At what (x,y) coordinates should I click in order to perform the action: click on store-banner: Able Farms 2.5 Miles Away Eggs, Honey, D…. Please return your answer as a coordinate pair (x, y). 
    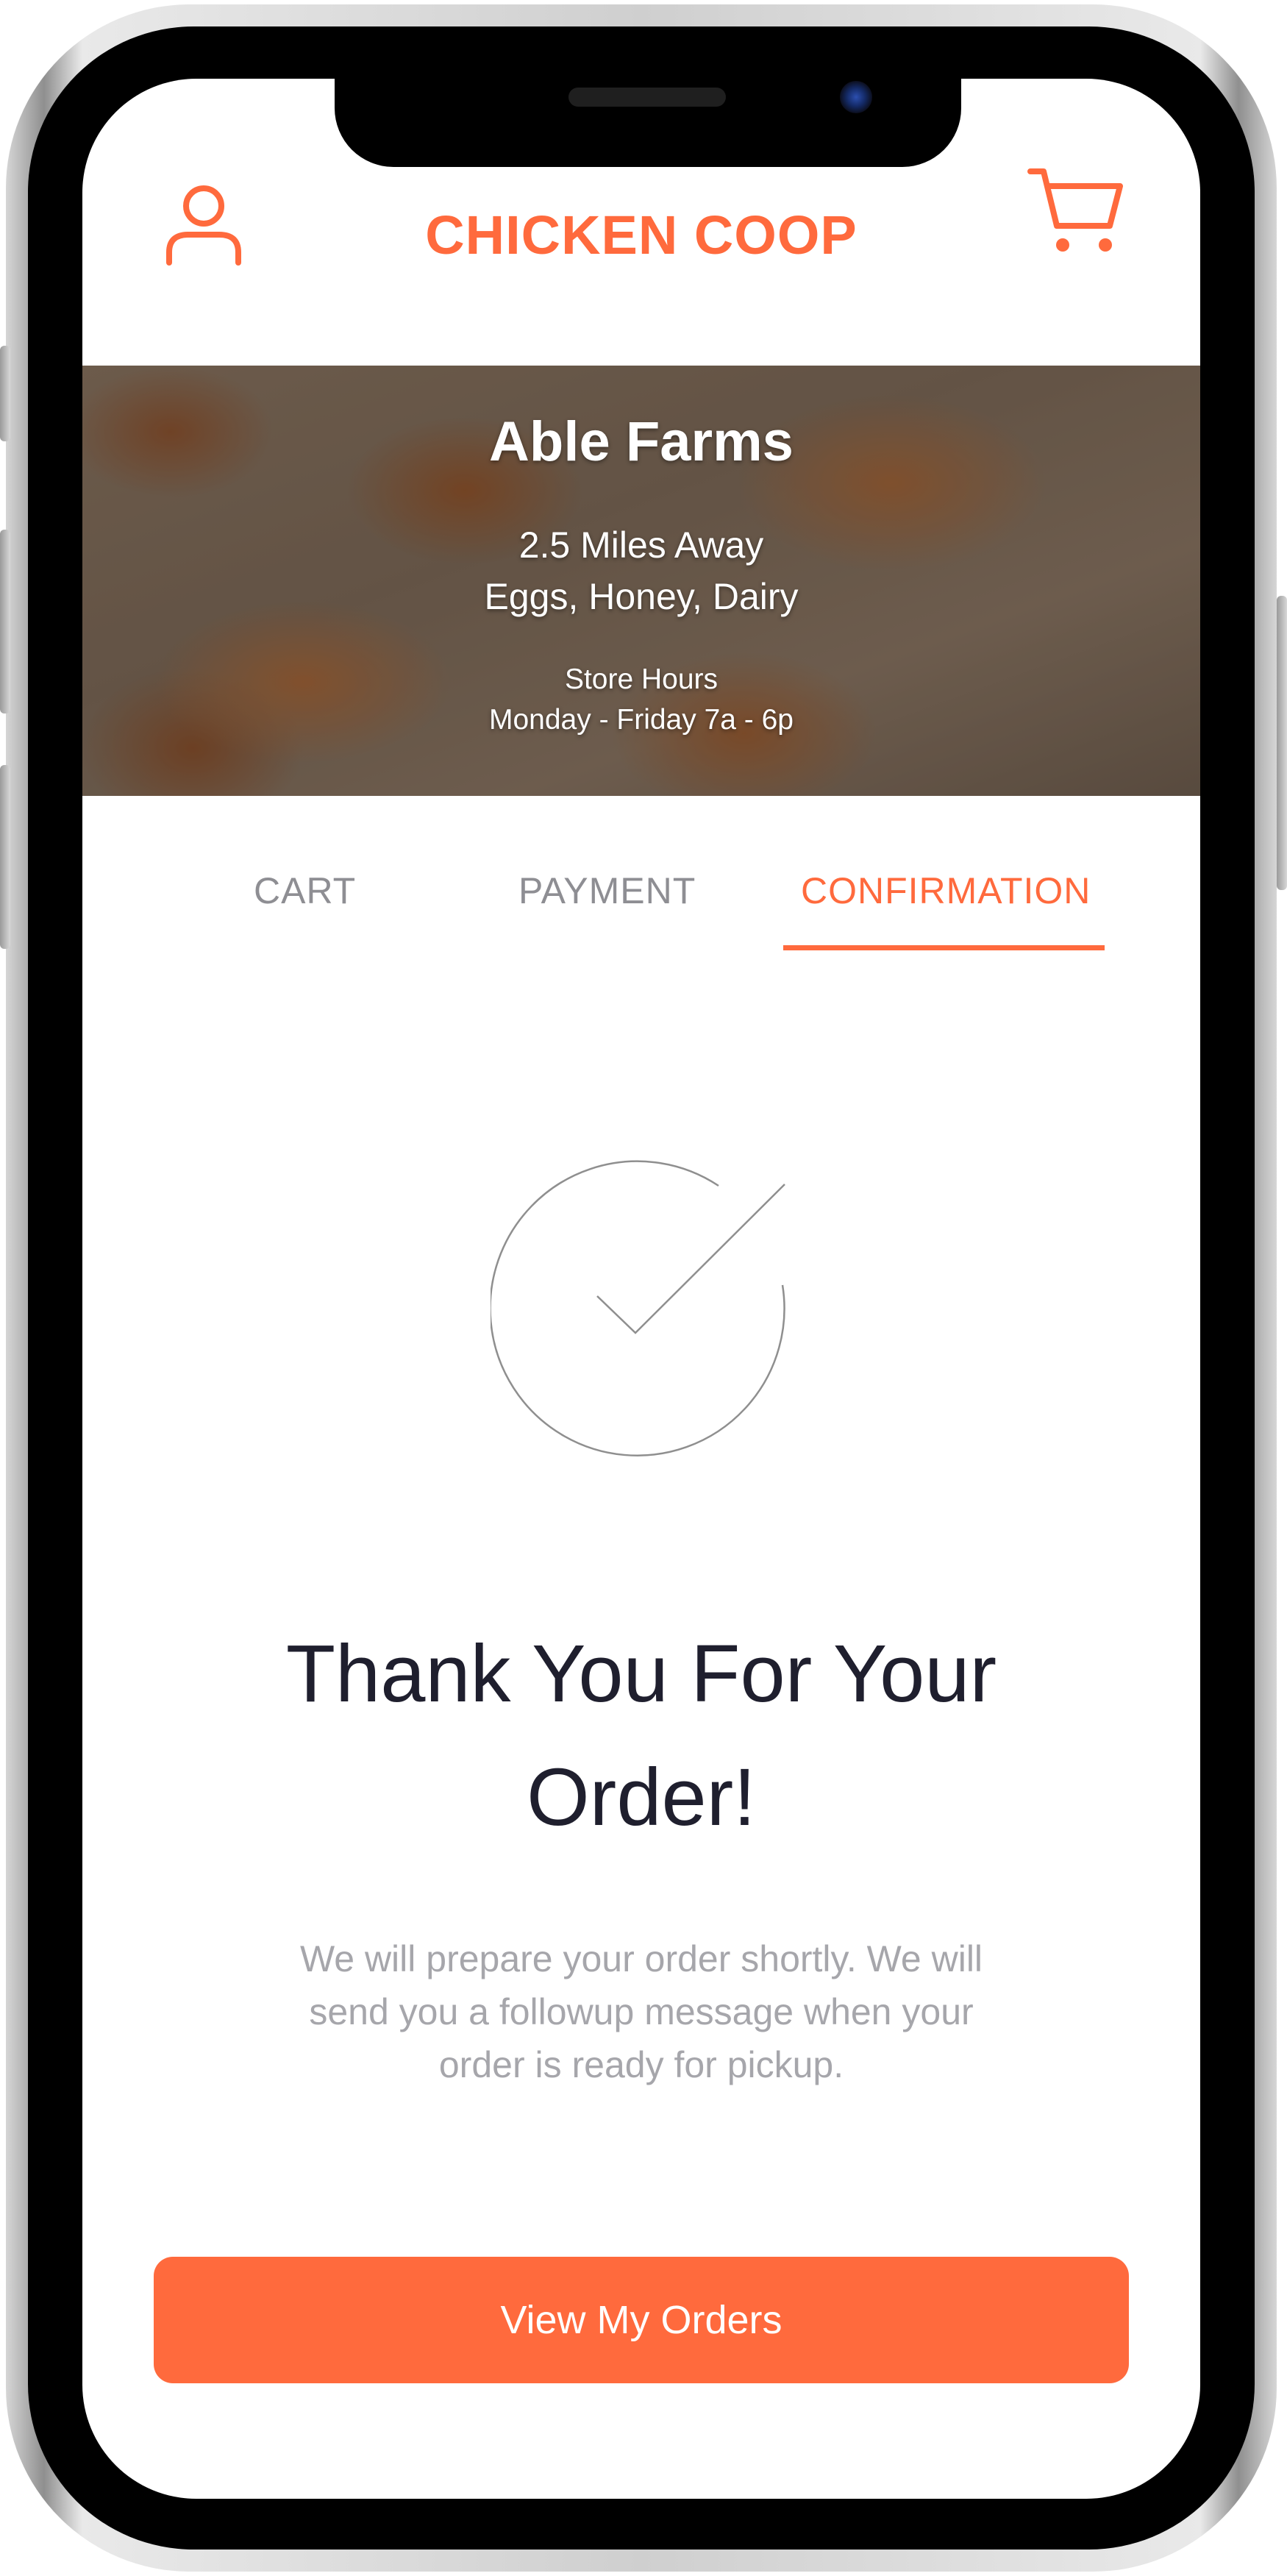
    Looking at the image, I should click on (641, 581).